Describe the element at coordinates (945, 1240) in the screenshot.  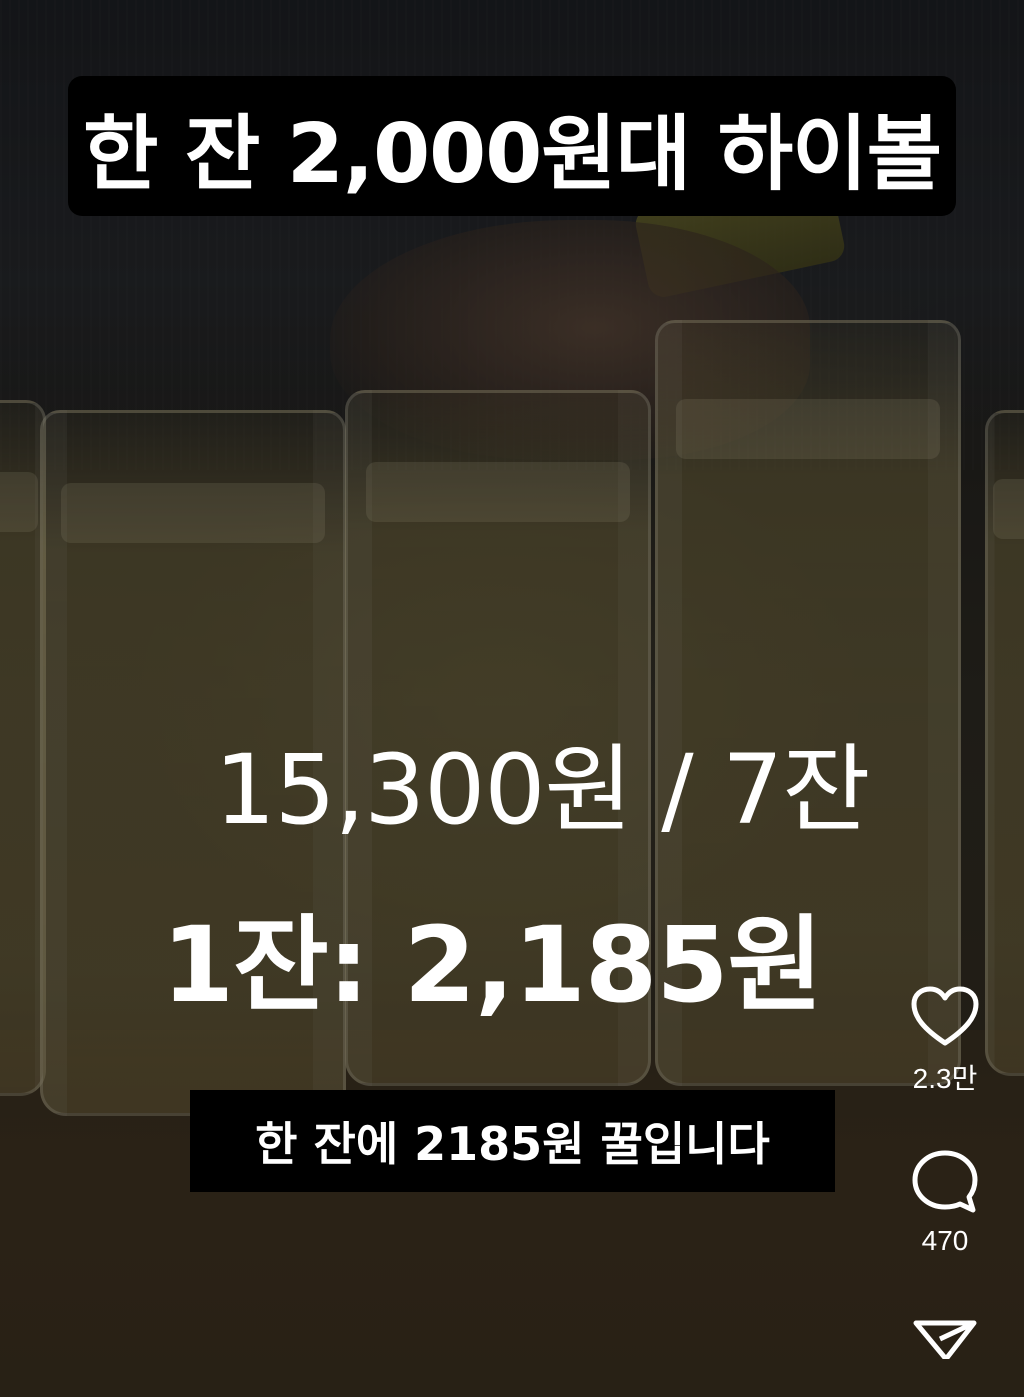
I see `comment-count: 470` at that location.